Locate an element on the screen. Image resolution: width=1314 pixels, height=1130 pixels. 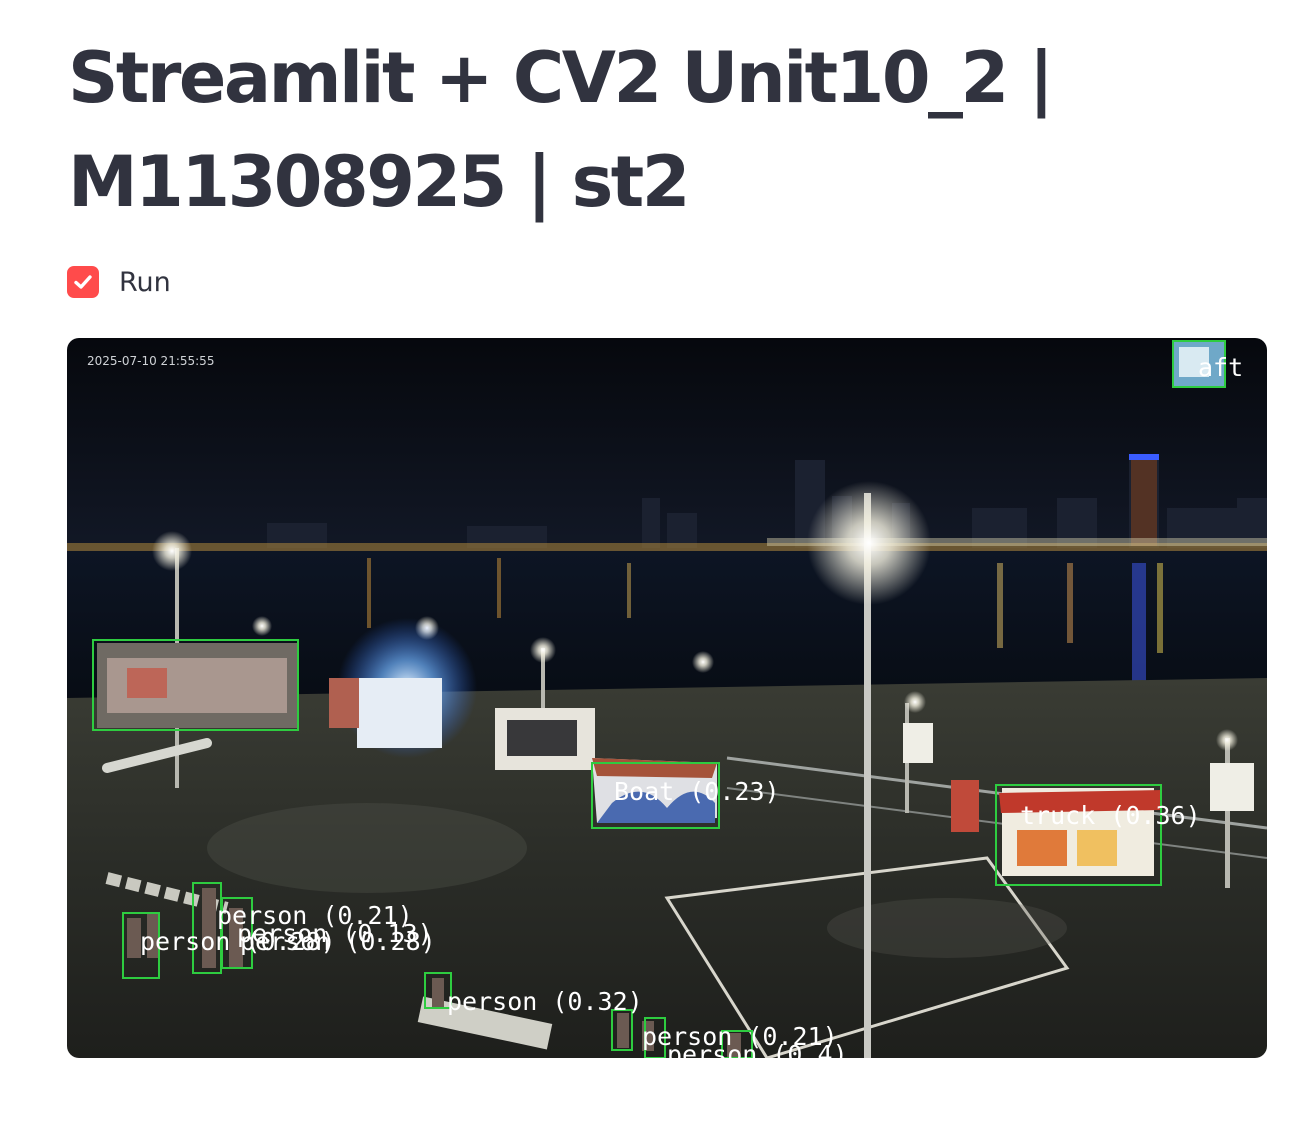
video-timestamp: 2025-07-10 21:55:55 is located at coordinates (150, 361).